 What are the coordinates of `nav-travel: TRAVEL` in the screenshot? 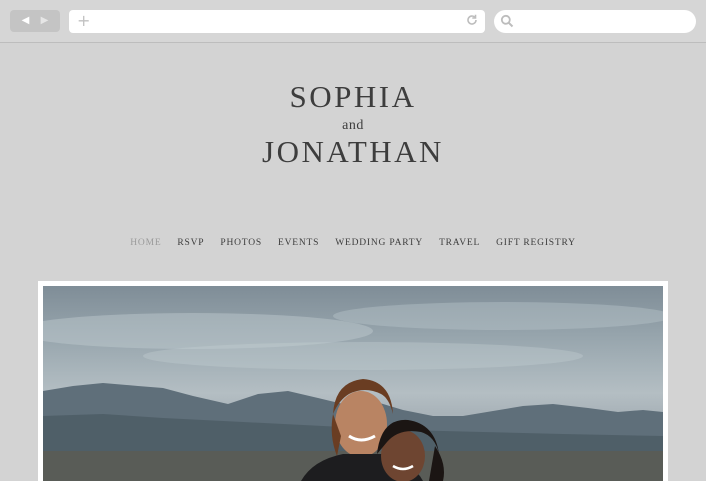 It's located at (459, 243).